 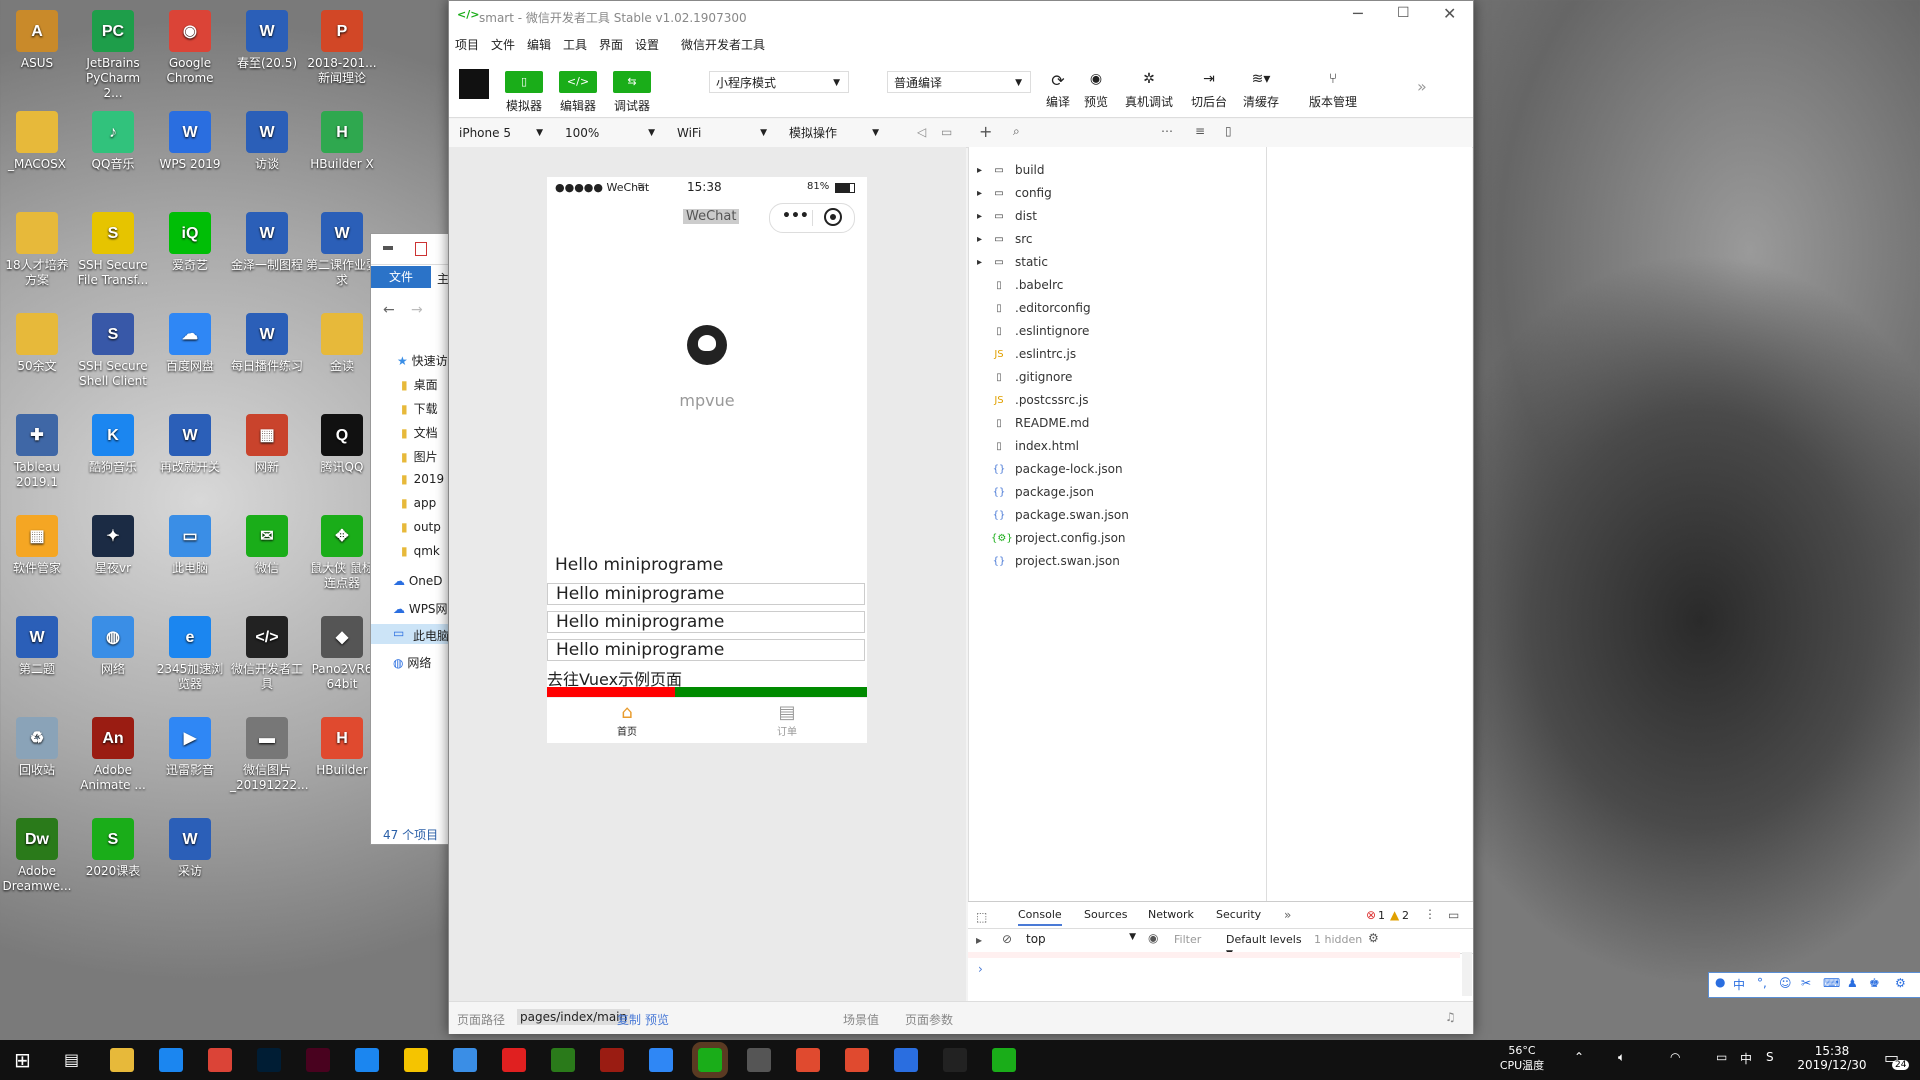 I want to click on background-button: ⇥ 切后台, so click(x=1209, y=90).